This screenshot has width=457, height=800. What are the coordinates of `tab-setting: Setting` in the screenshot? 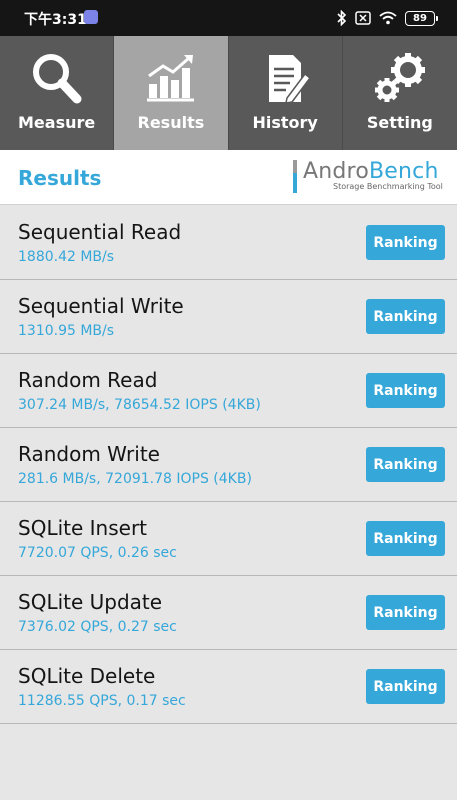 It's located at (400, 93).